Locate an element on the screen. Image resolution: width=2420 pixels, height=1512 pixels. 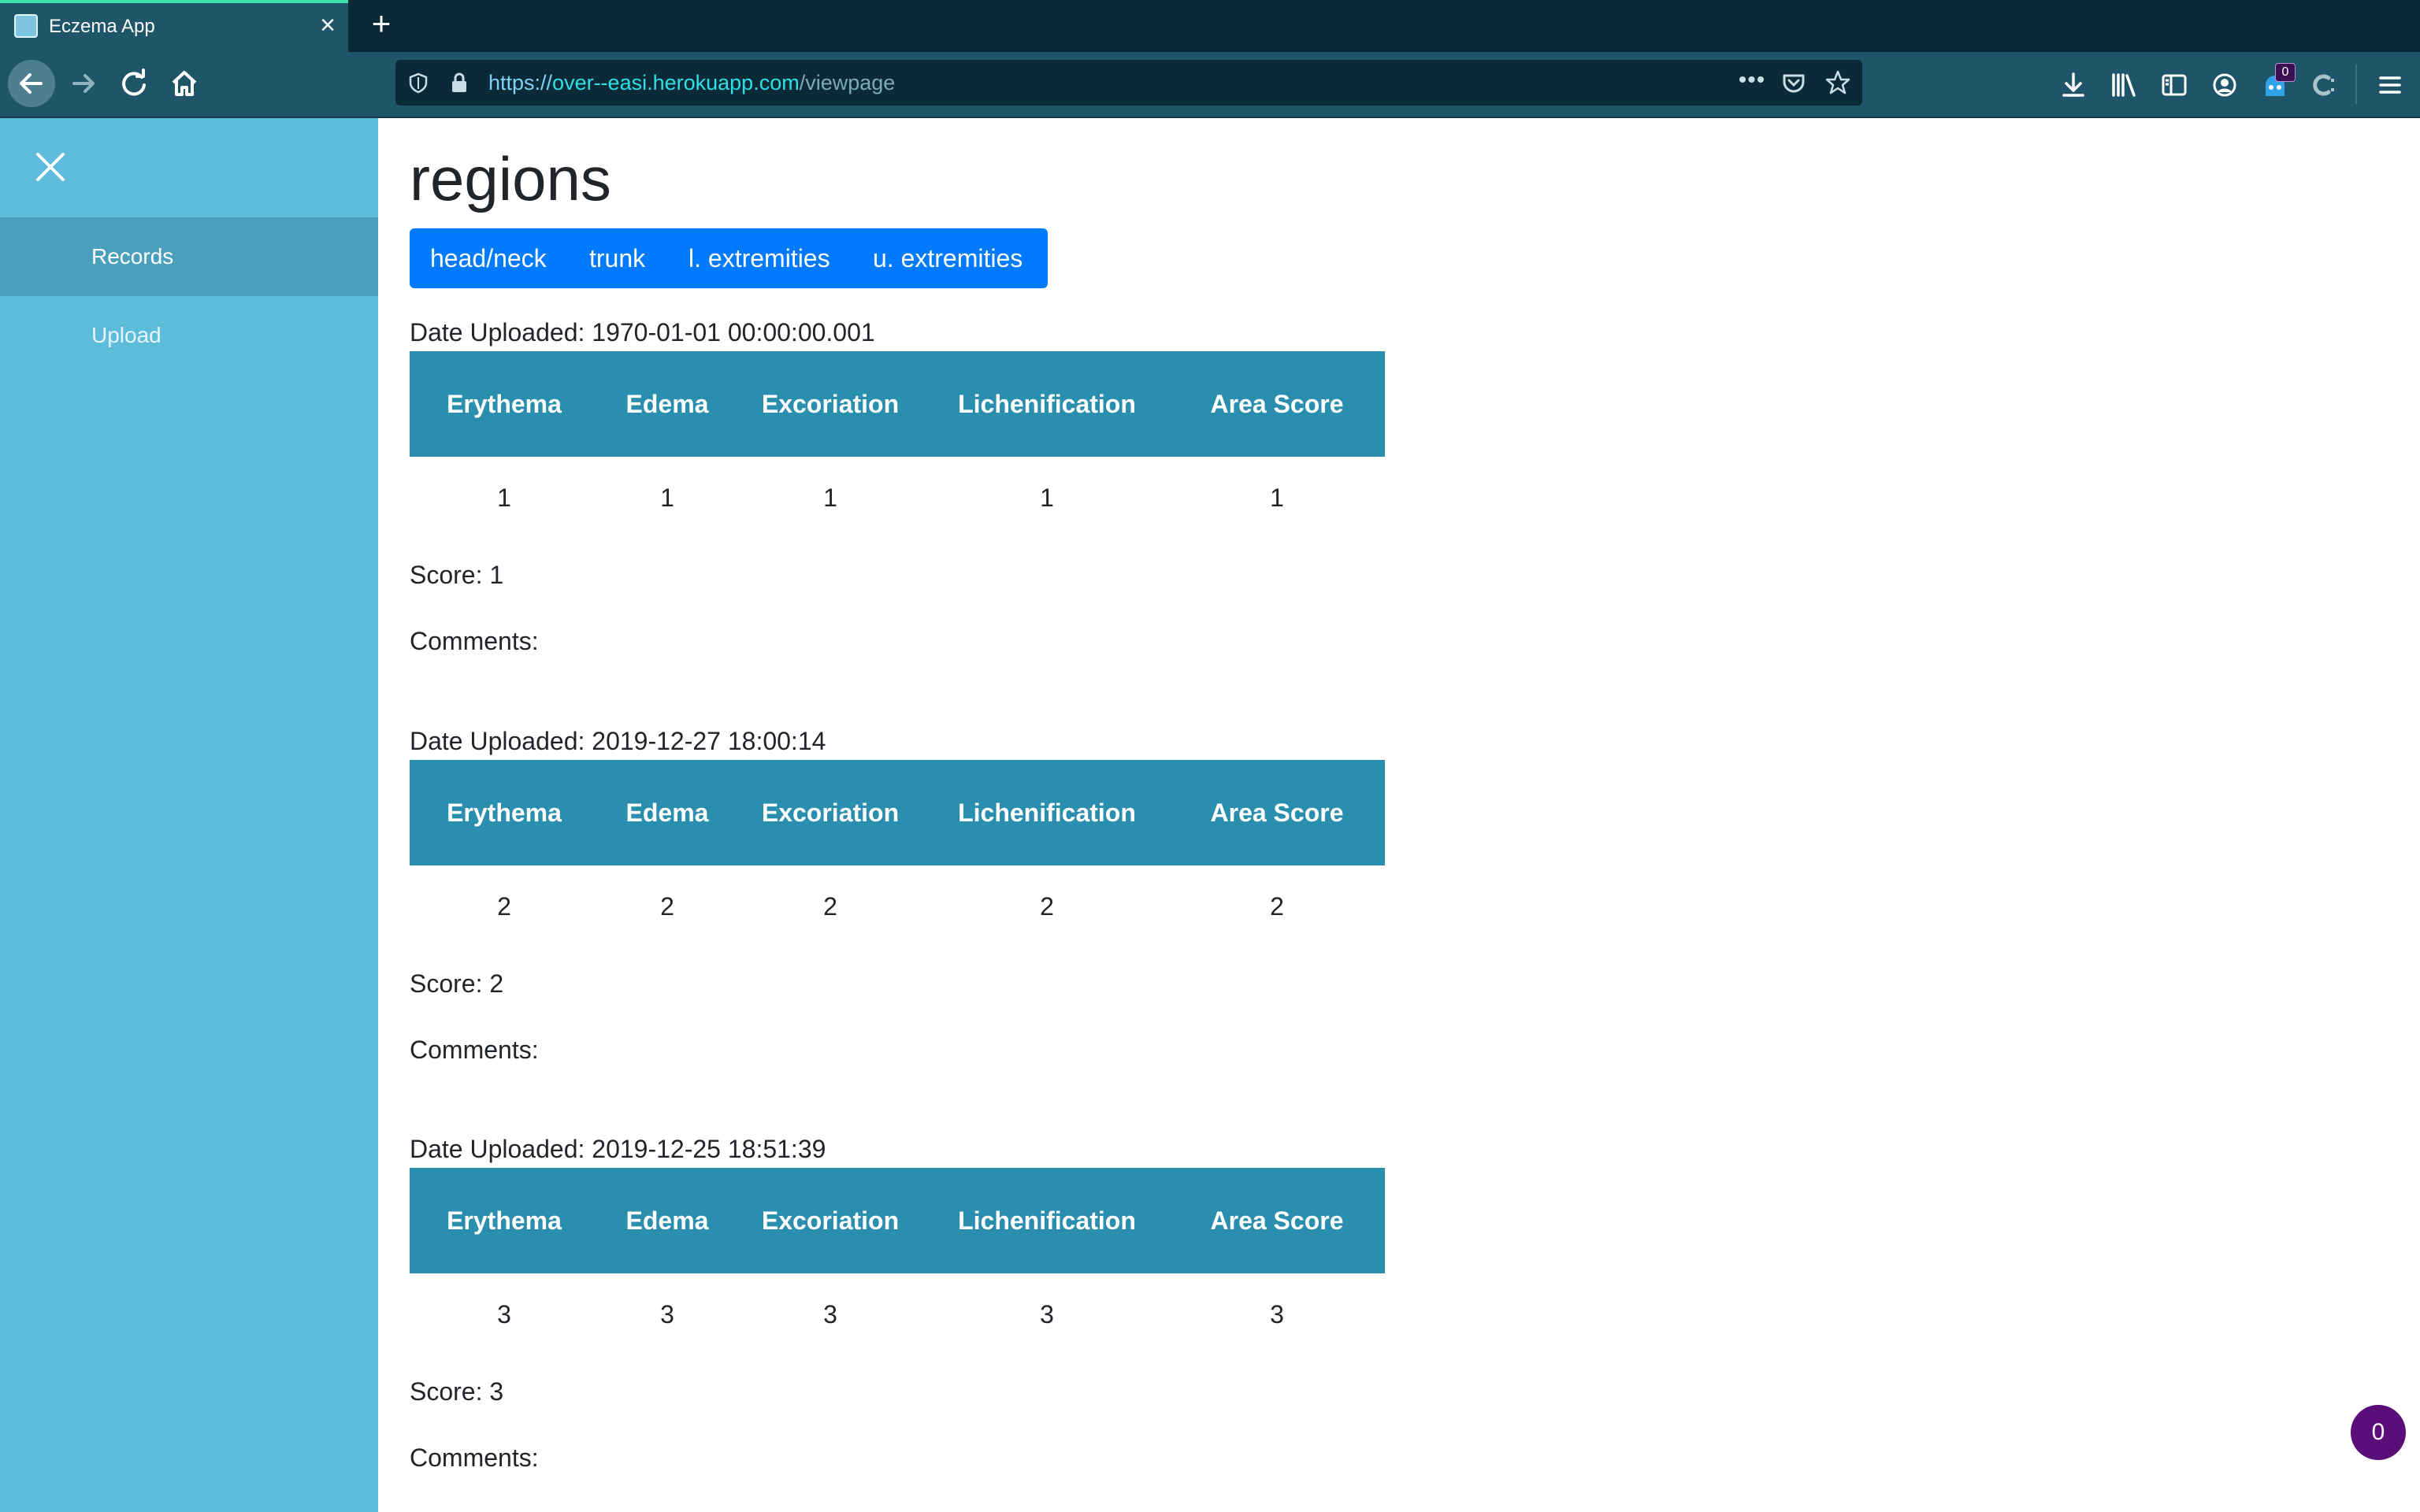
cell-edema: 1 is located at coordinates (667, 498).